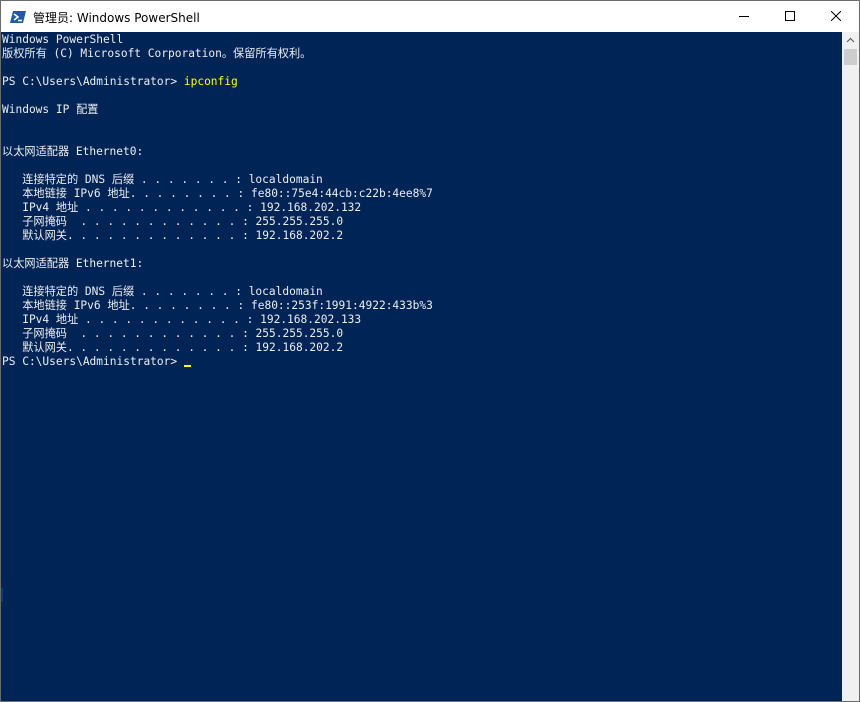  Describe the element at coordinates (63, 39) in the screenshot. I see `console-header-line: Windows PowerShell` at that location.